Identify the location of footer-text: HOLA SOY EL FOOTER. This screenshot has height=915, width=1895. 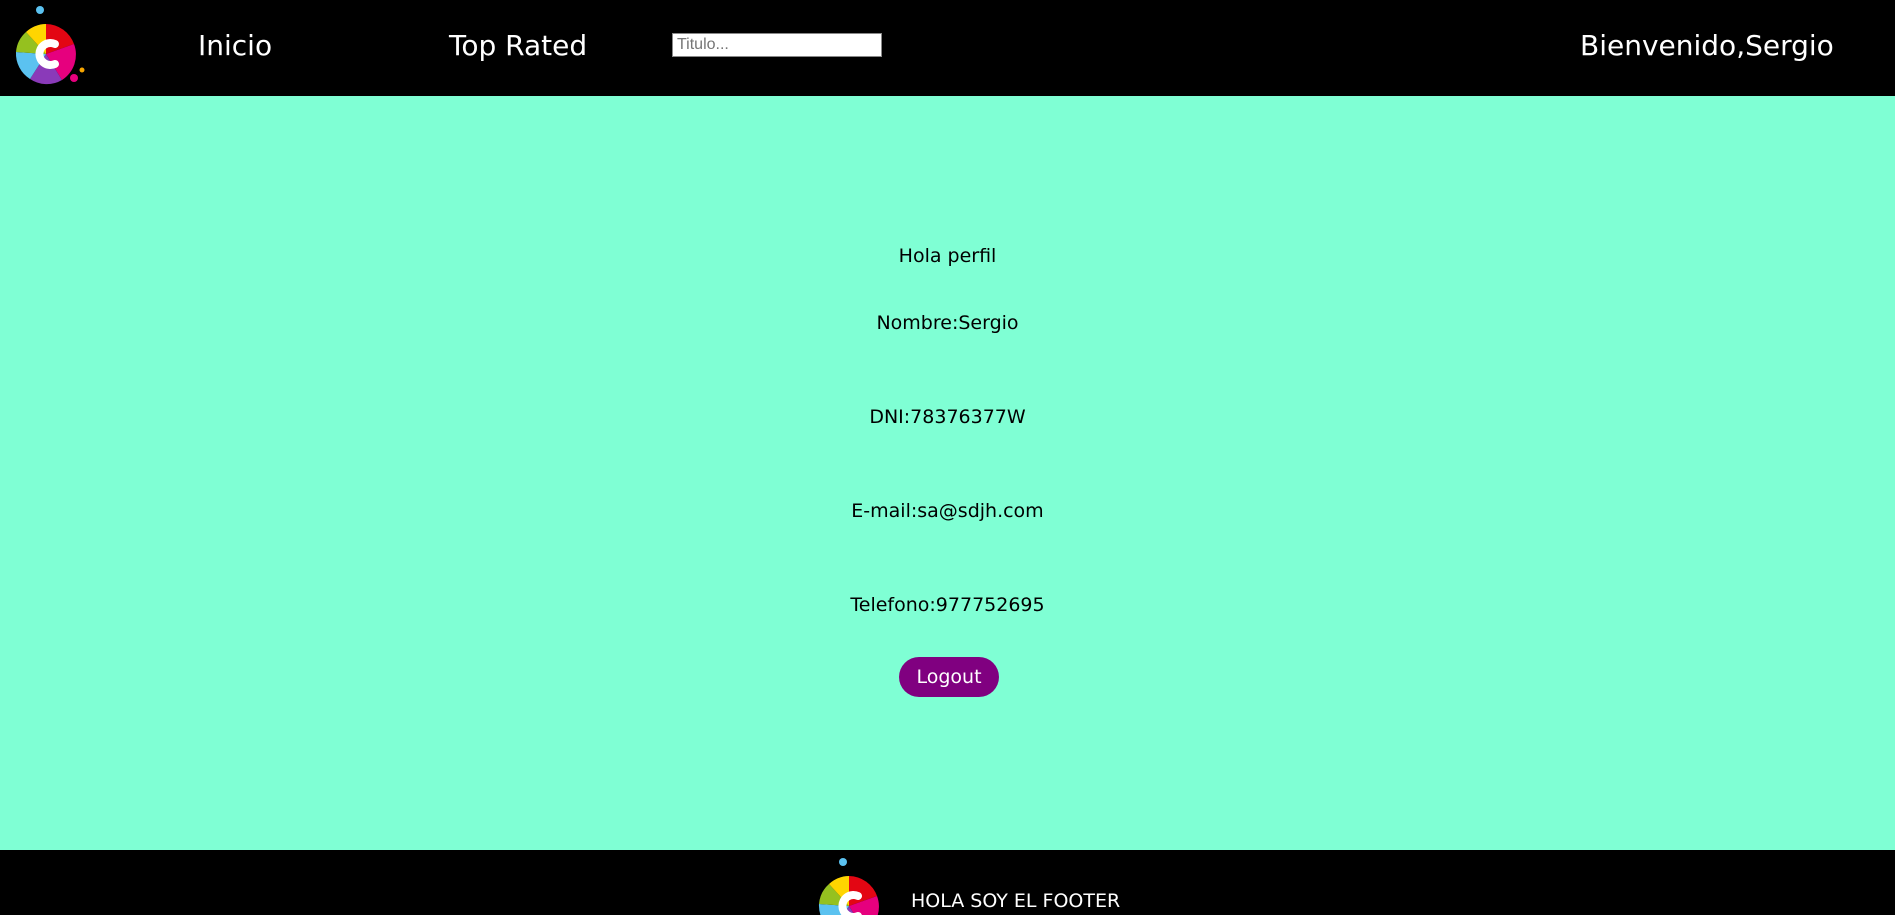
(1016, 901).